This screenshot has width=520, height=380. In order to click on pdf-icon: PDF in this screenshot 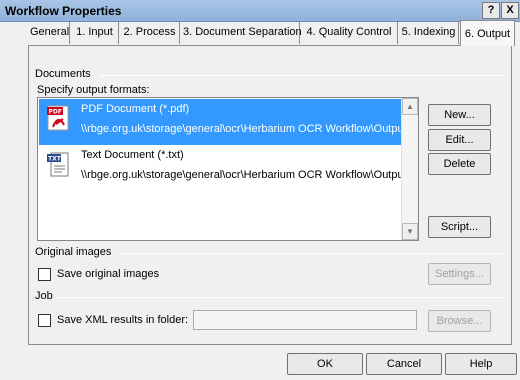, I will do `click(58, 118)`.